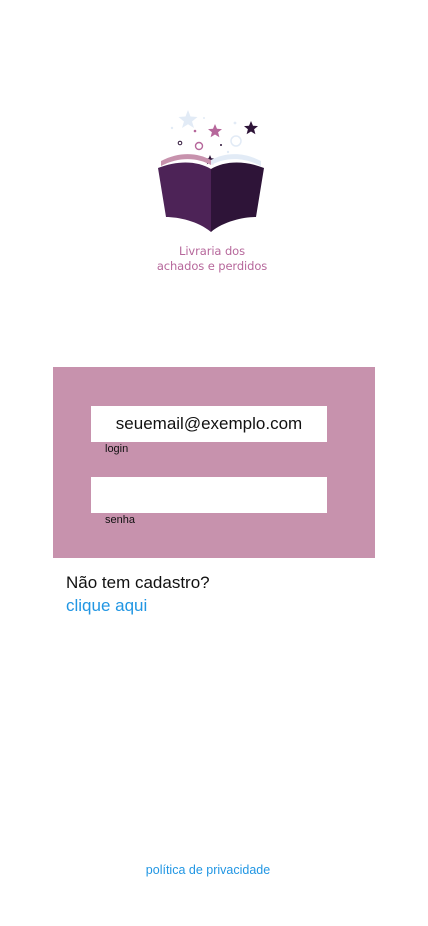 This screenshot has height=926, width=428. What do you see at coordinates (188, 119) in the screenshot?
I see `star-large-light-icon` at bounding box center [188, 119].